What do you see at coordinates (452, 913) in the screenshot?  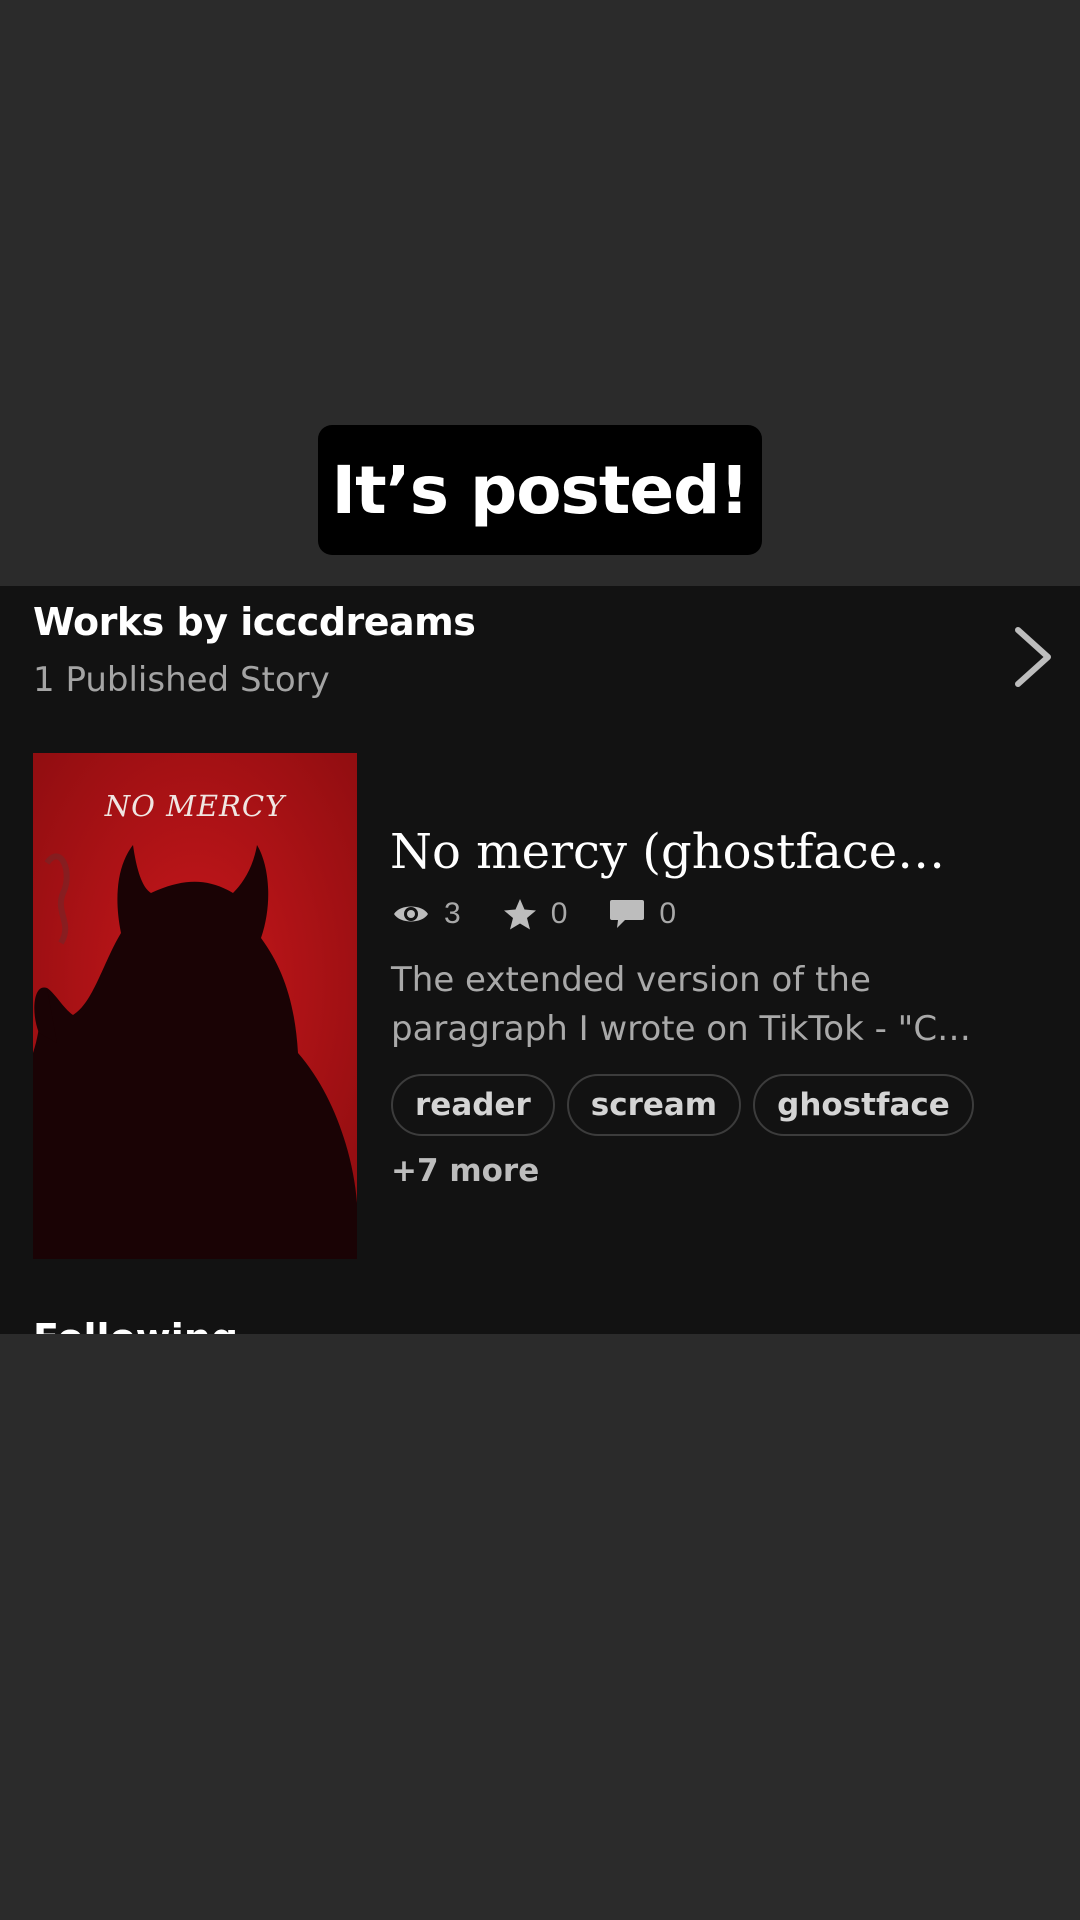 I see `reads-count: 3` at bounding box center [452, 913].